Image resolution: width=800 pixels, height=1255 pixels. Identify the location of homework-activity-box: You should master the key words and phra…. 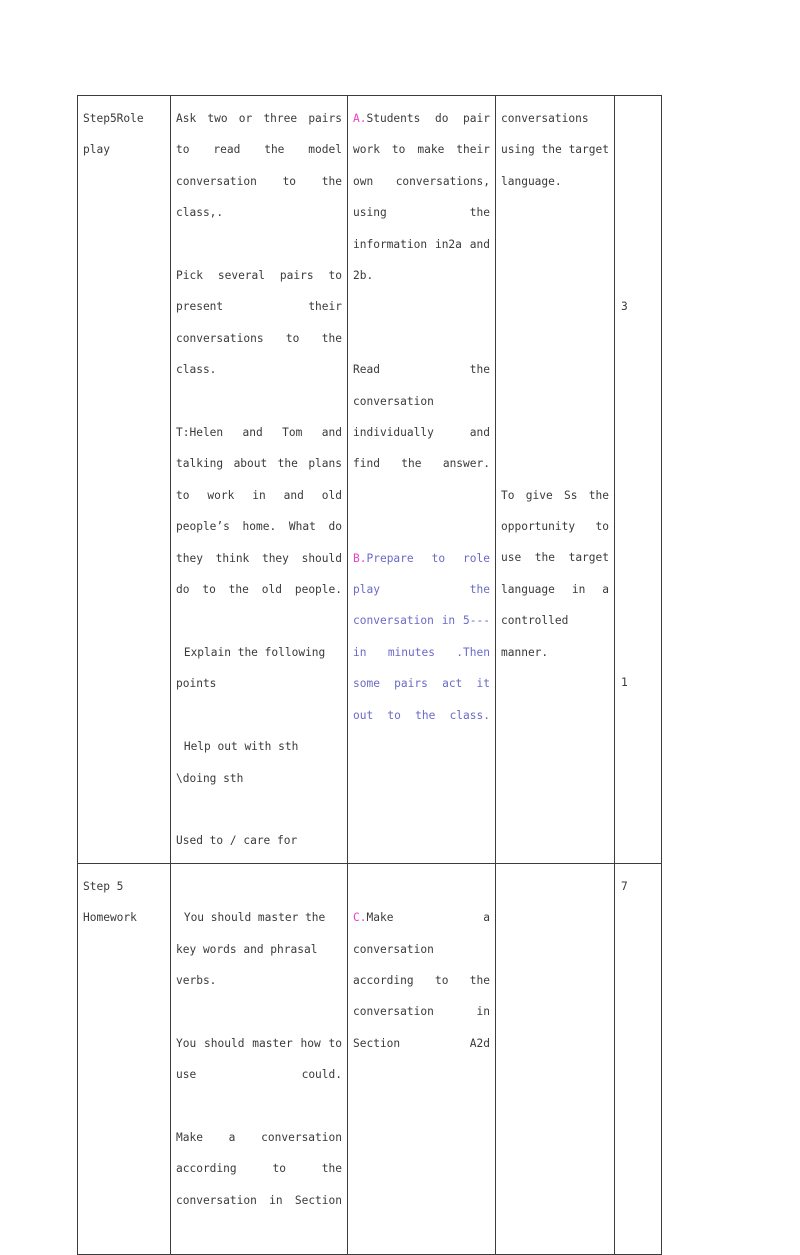
(259, 1059).